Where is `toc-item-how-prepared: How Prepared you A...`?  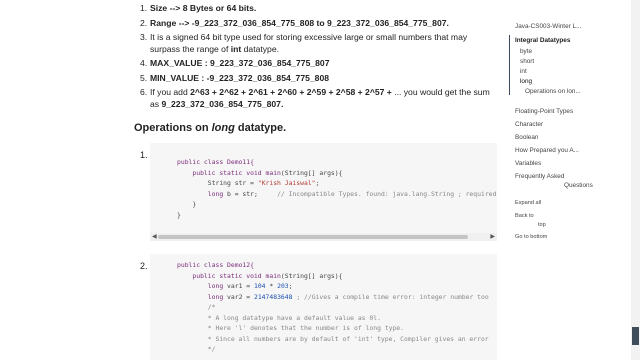
toc-item-how-prepared: How Prepared you A... is located at coordinates (547, 150).